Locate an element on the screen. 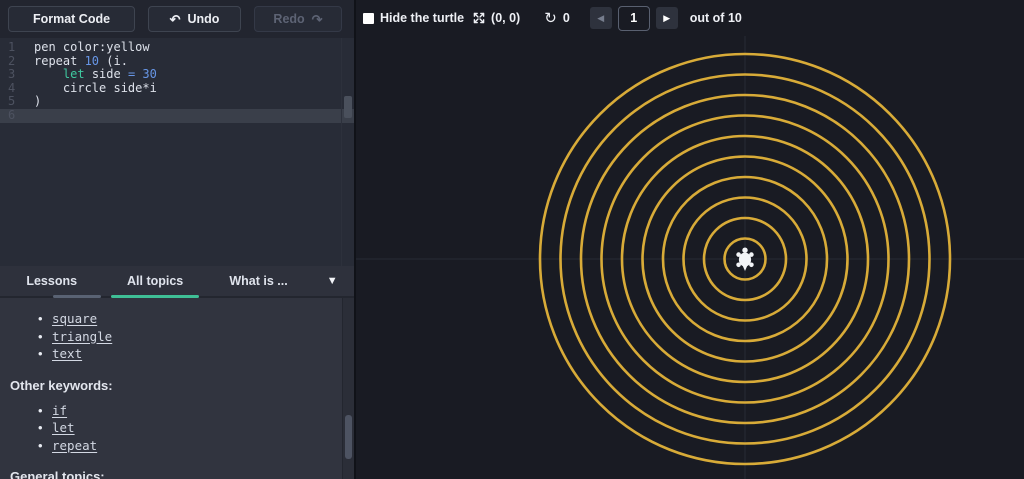 This screenshot has width=1024, height=479. tabs-dropdown-caret: ▼ is located at coordinates (332, 281).